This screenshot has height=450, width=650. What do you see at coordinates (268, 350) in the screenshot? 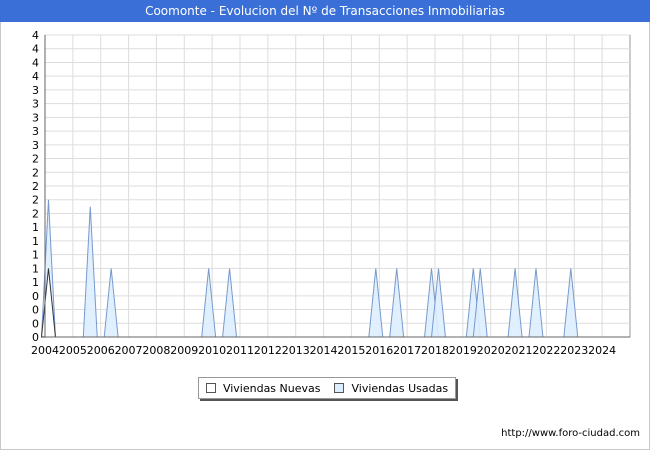
I see `x-tick-label: 2012` at bounding box center [268, 350].